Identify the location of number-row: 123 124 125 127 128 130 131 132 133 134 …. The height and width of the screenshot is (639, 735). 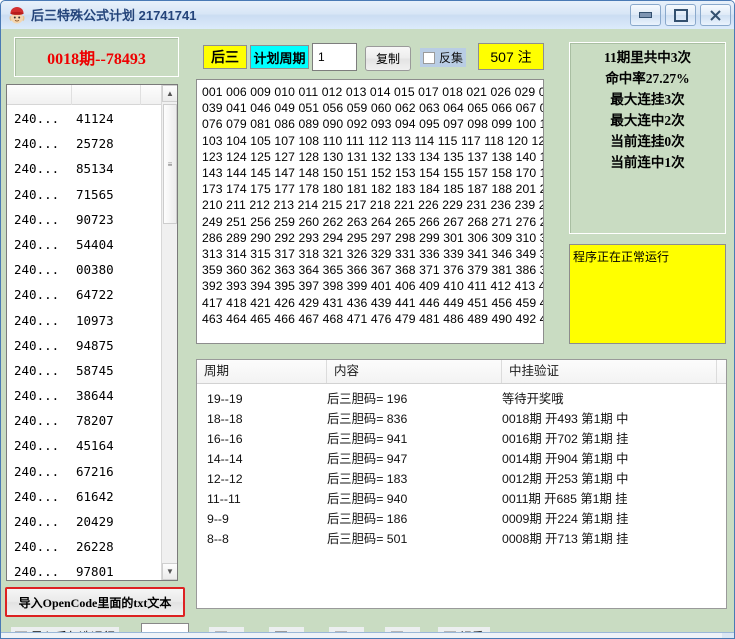
(372, 156).